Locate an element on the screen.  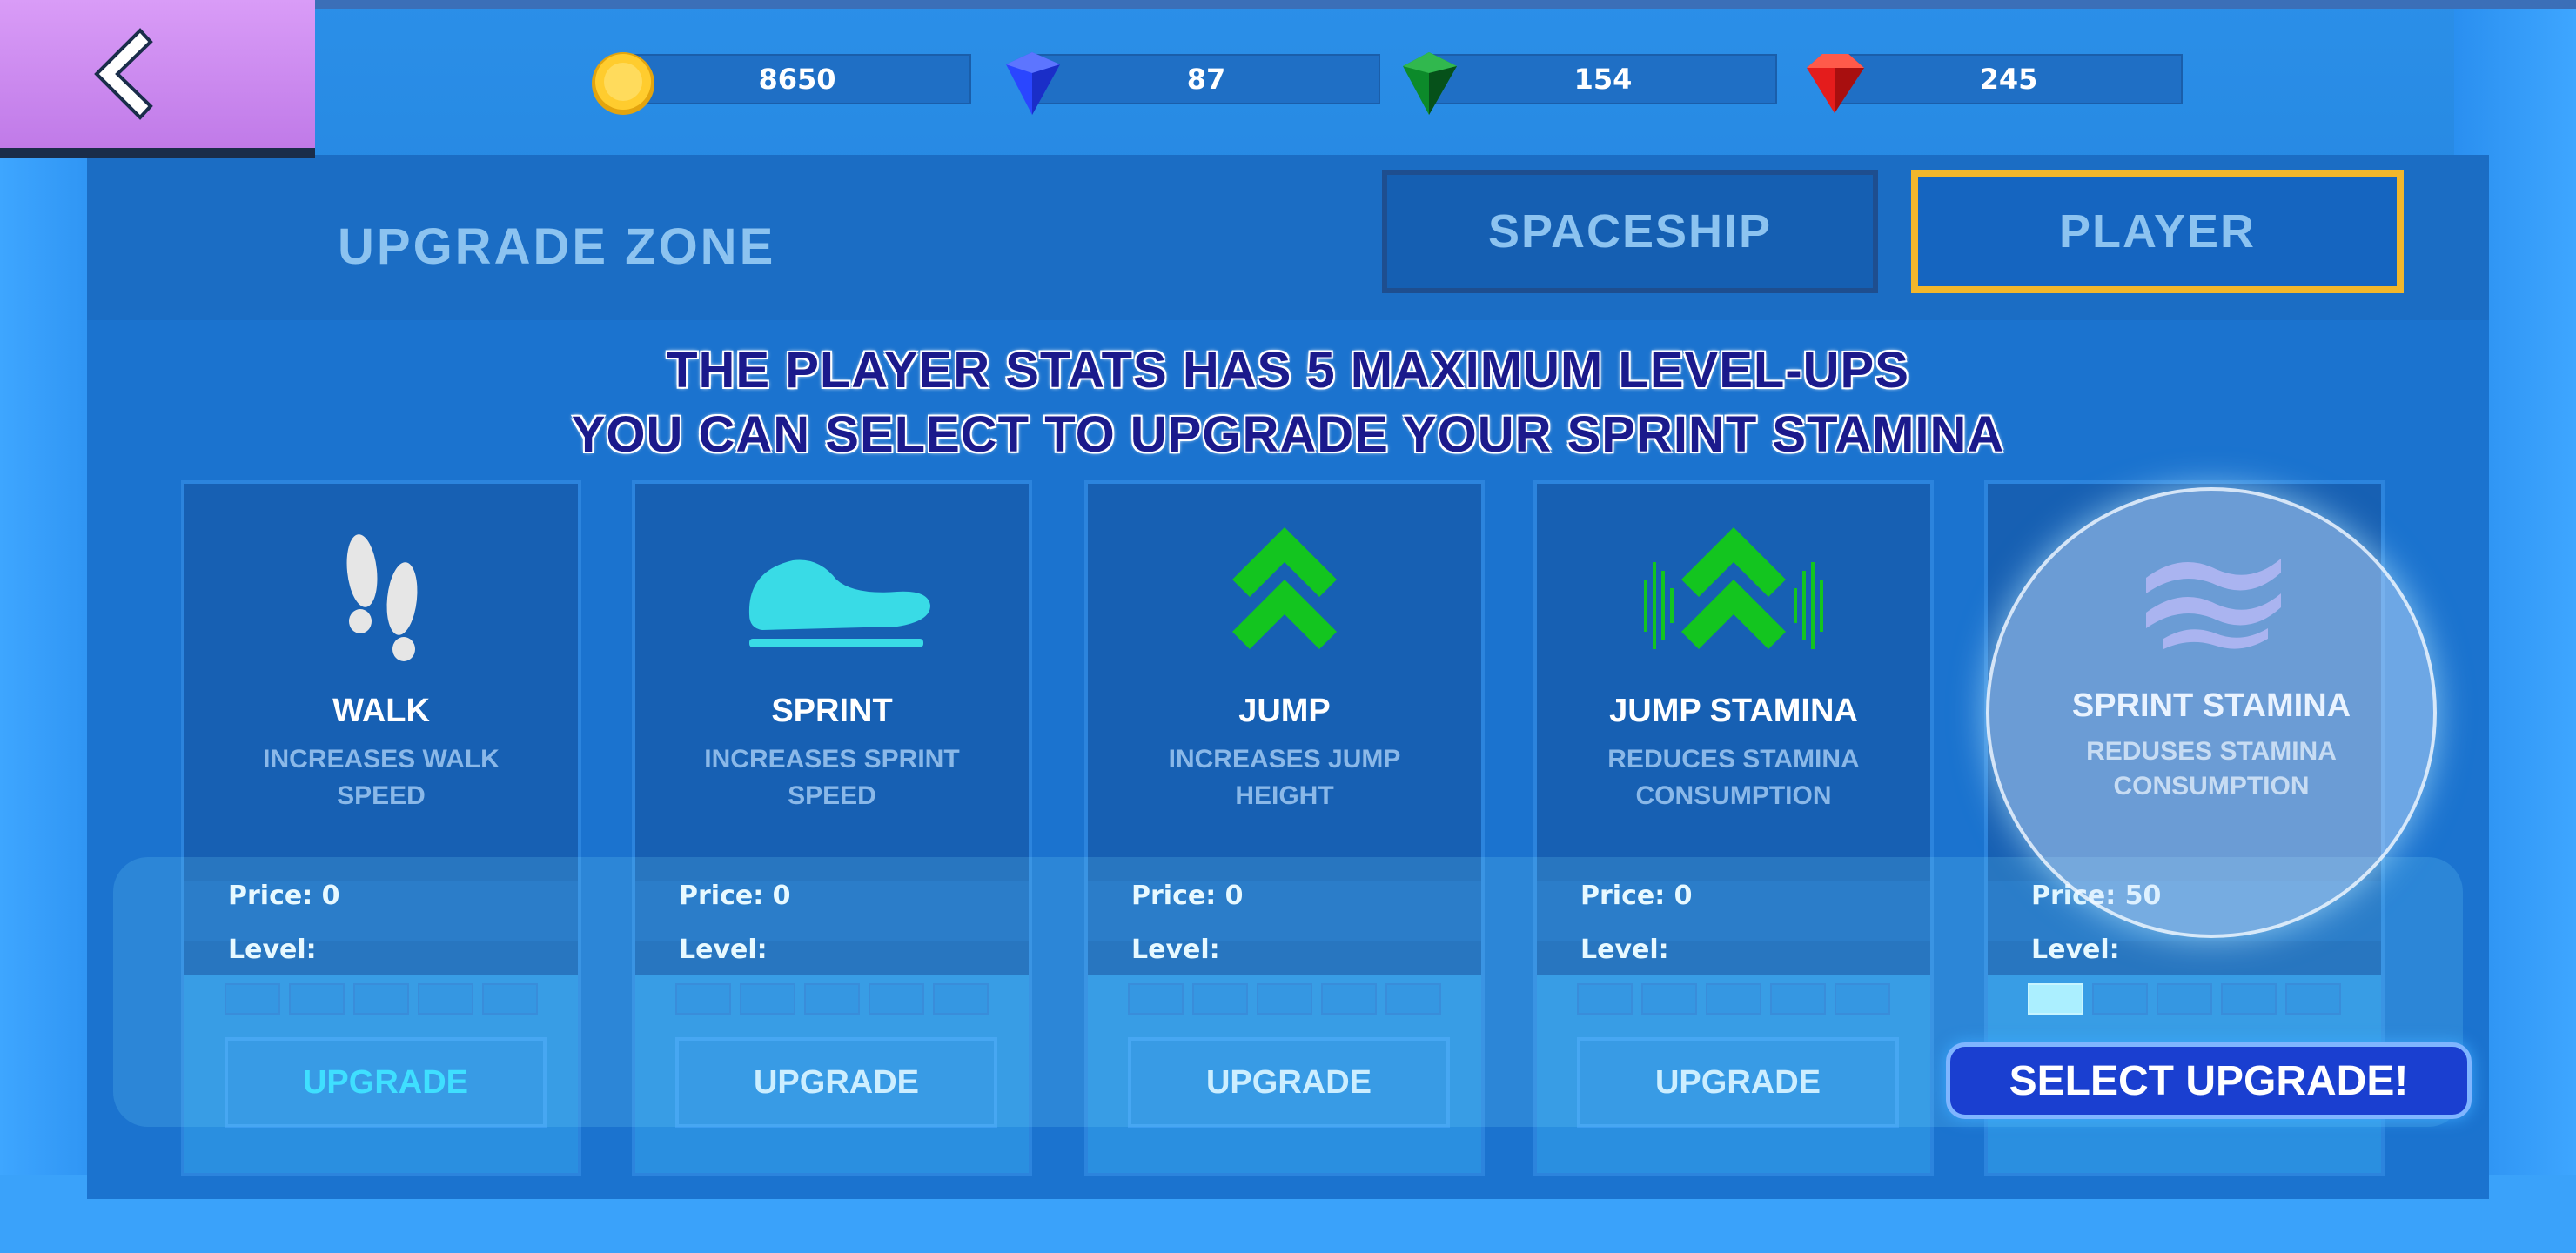
stamina-chevron-icon is located at coordinates (1733, 588).